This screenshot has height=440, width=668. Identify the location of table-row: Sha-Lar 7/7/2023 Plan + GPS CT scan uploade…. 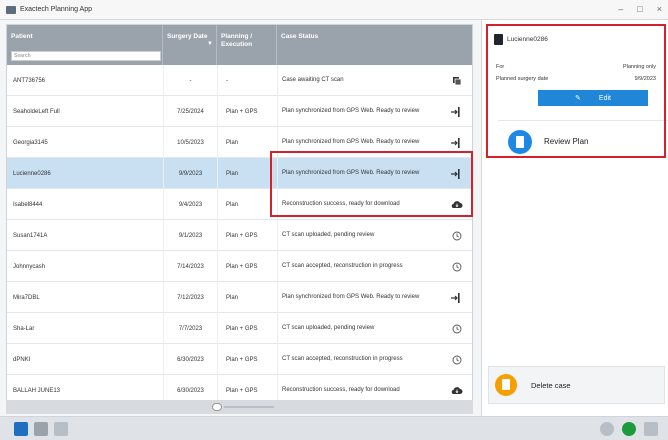
(239, 328).